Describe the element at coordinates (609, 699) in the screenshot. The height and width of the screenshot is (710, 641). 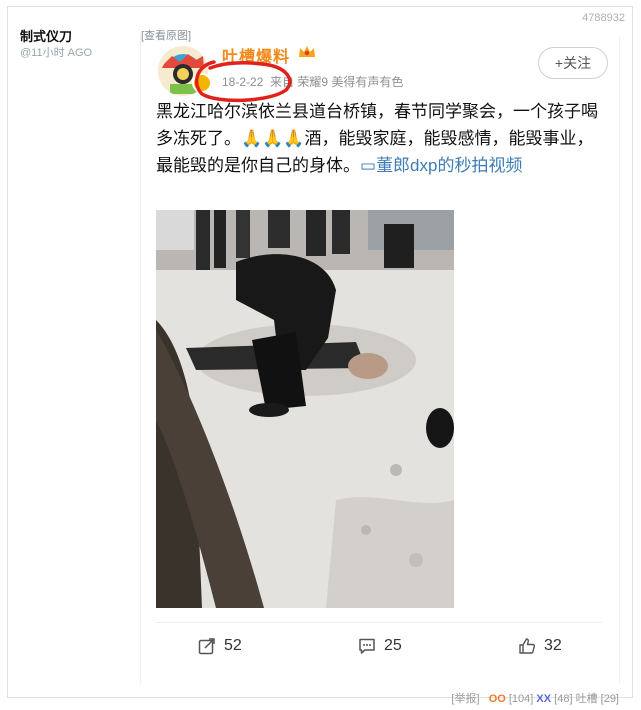
I see `tucao-count: [29]` at that location.